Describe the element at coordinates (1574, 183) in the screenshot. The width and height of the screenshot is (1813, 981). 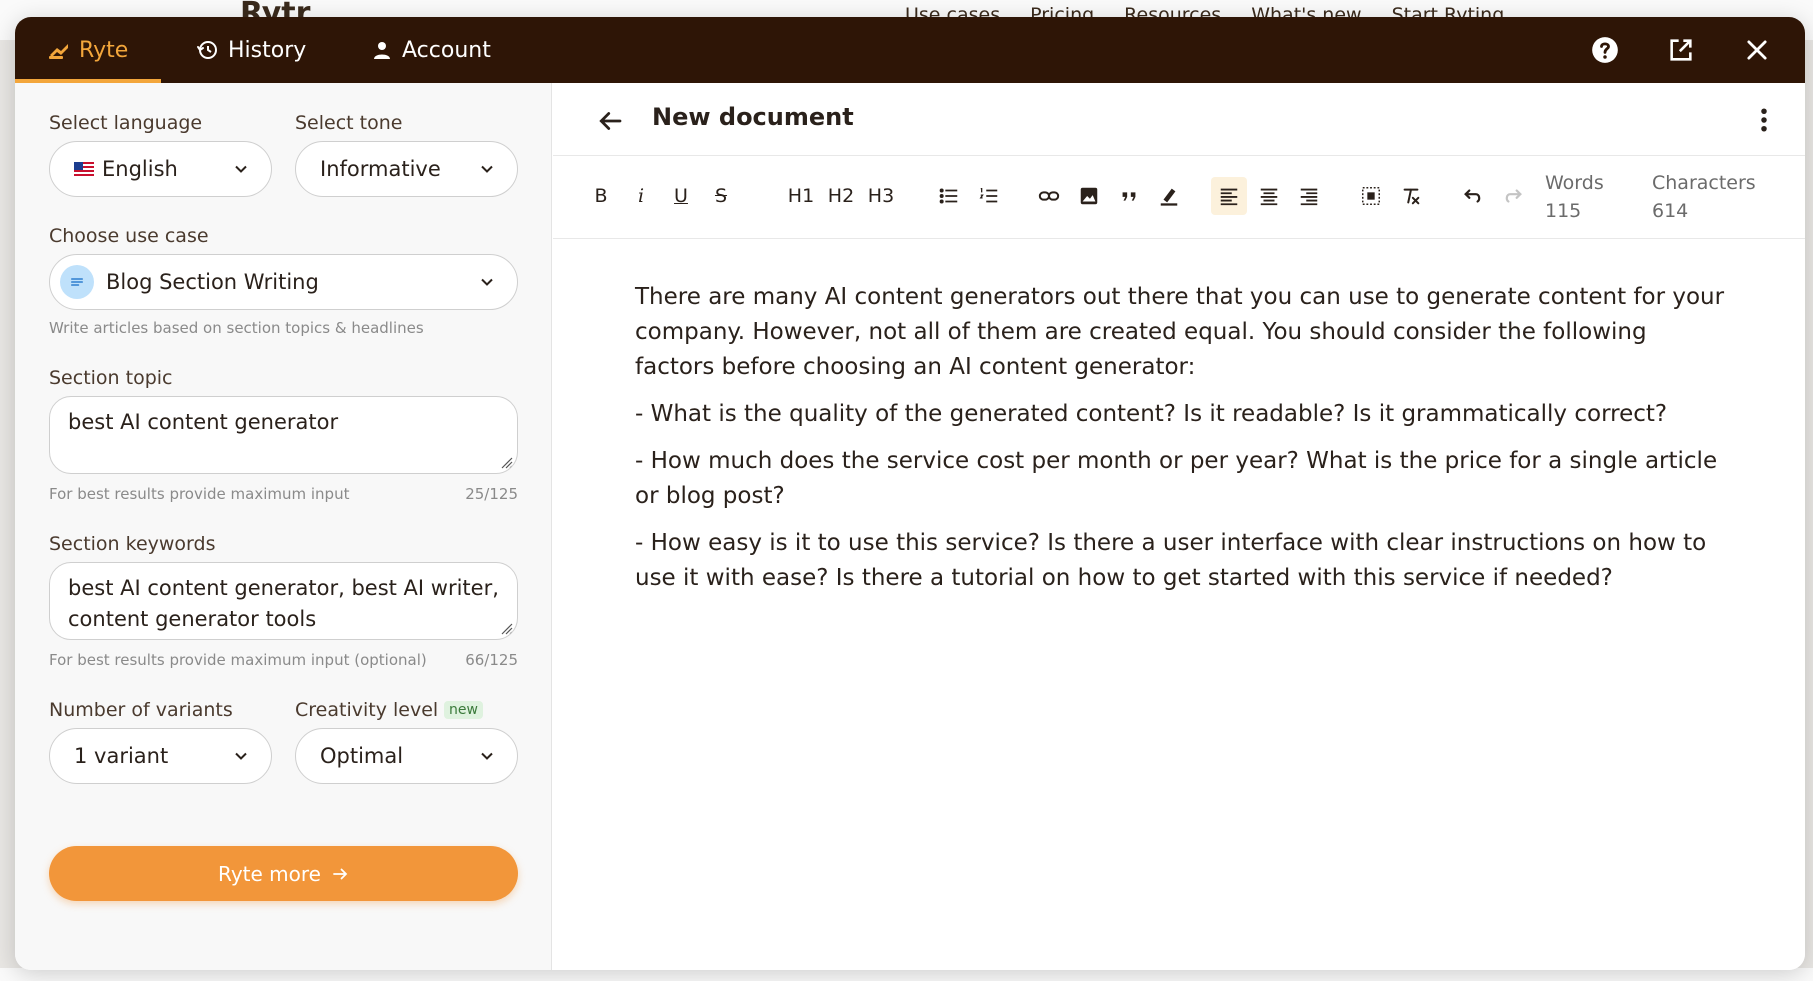
I see `word-count-label: Words` at that location.